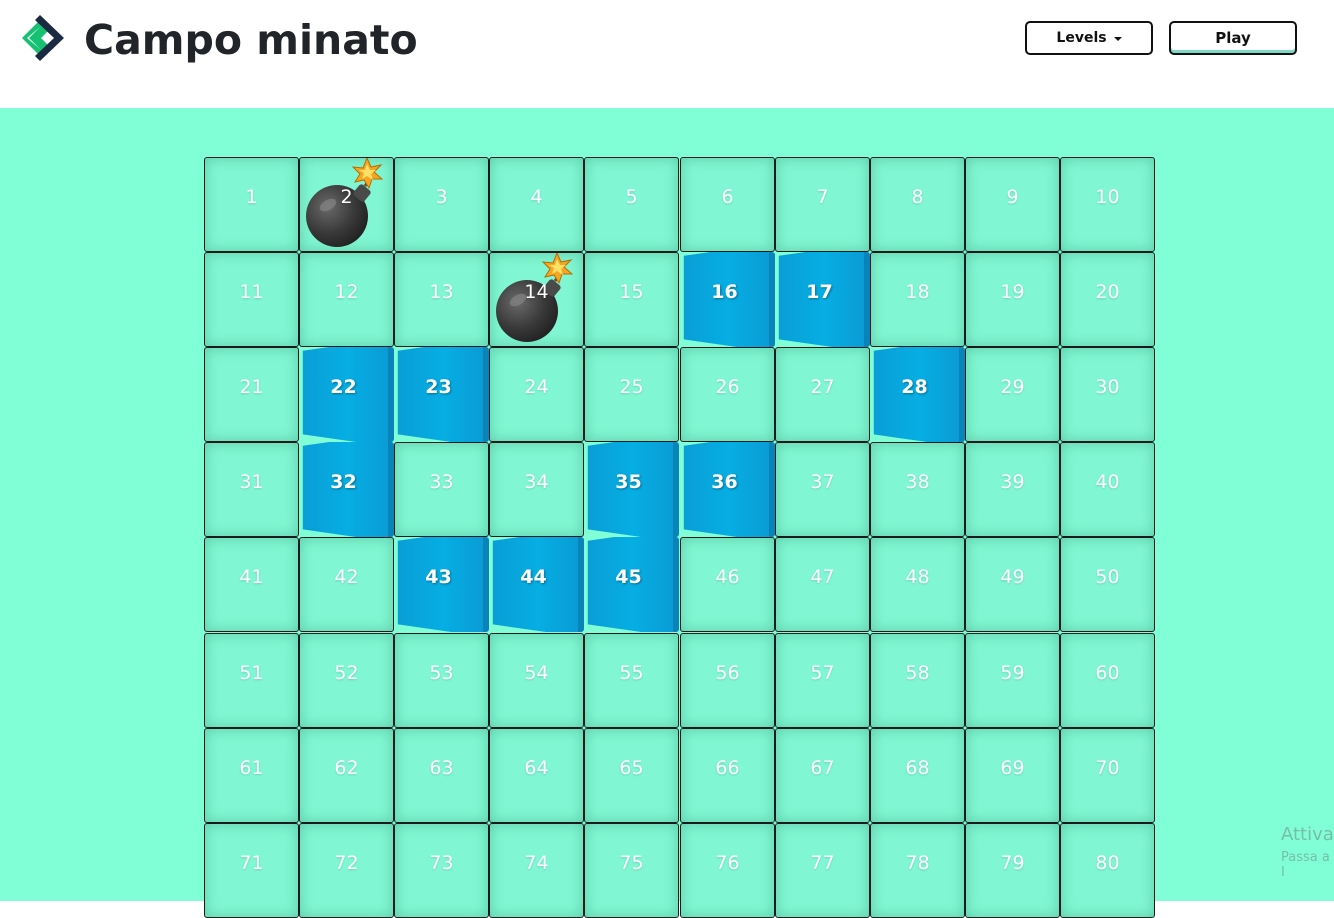  What do you see at coordinates (1107, 386) in the screenshot?
I see `cell-number: 30` at bounding box center [1107, 386].